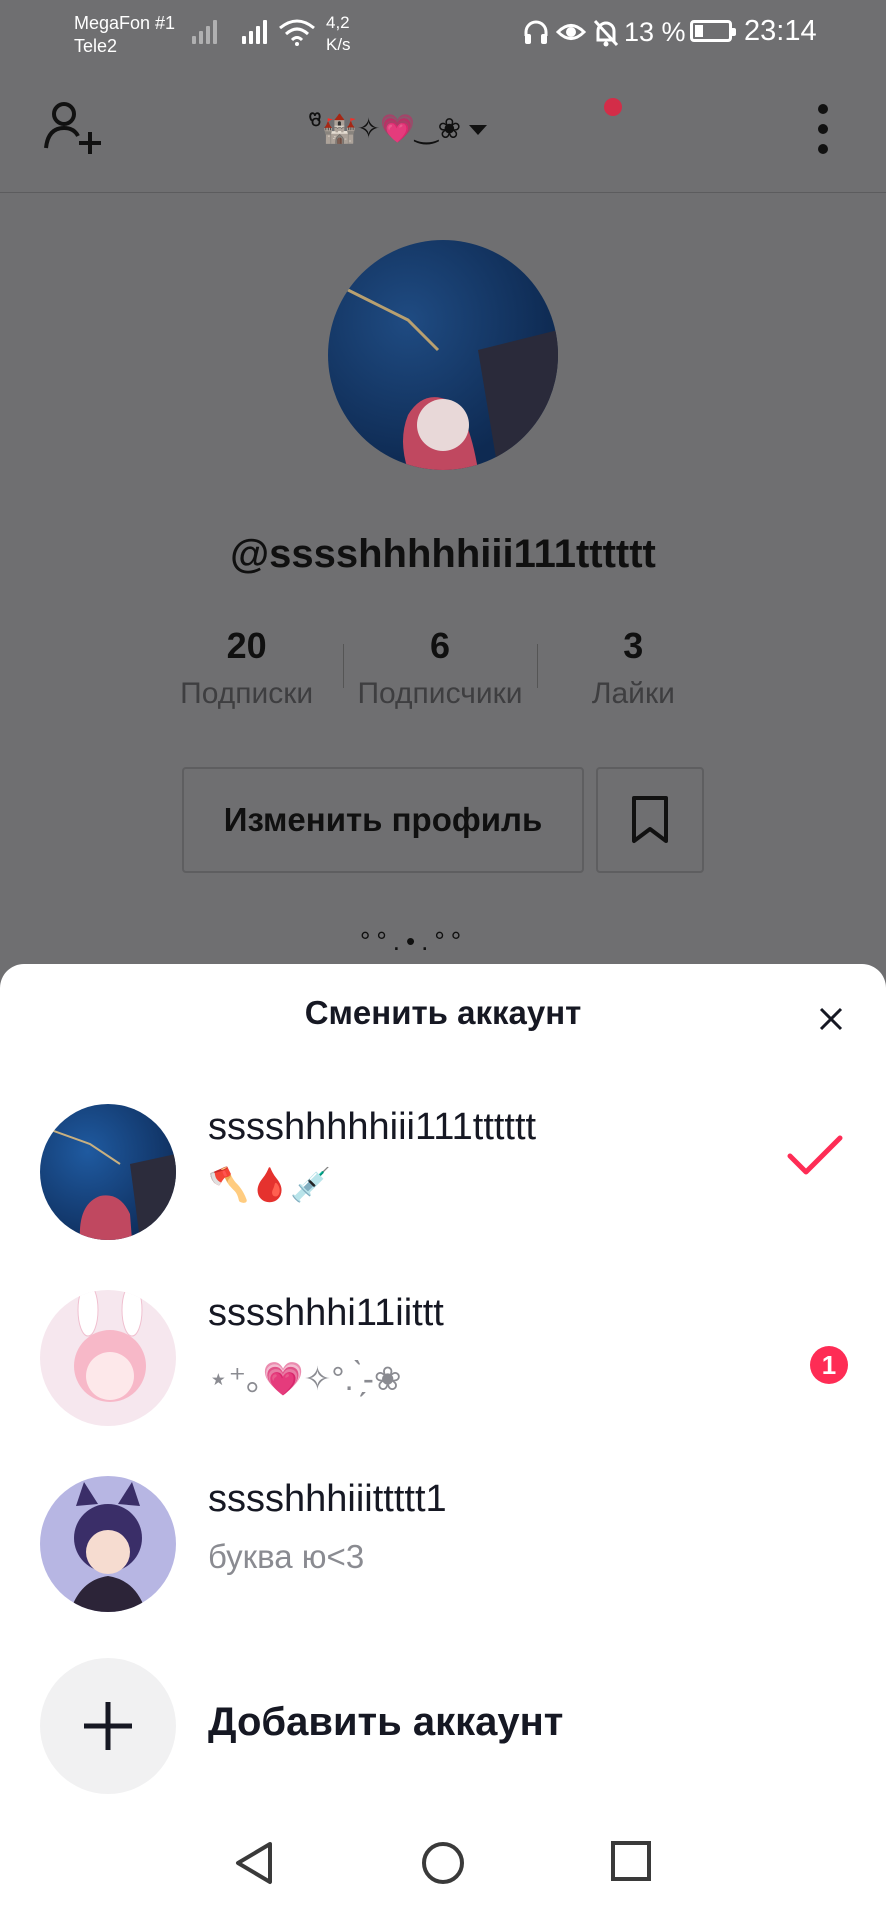  I want to click on battery-icon, so click(713, 31).